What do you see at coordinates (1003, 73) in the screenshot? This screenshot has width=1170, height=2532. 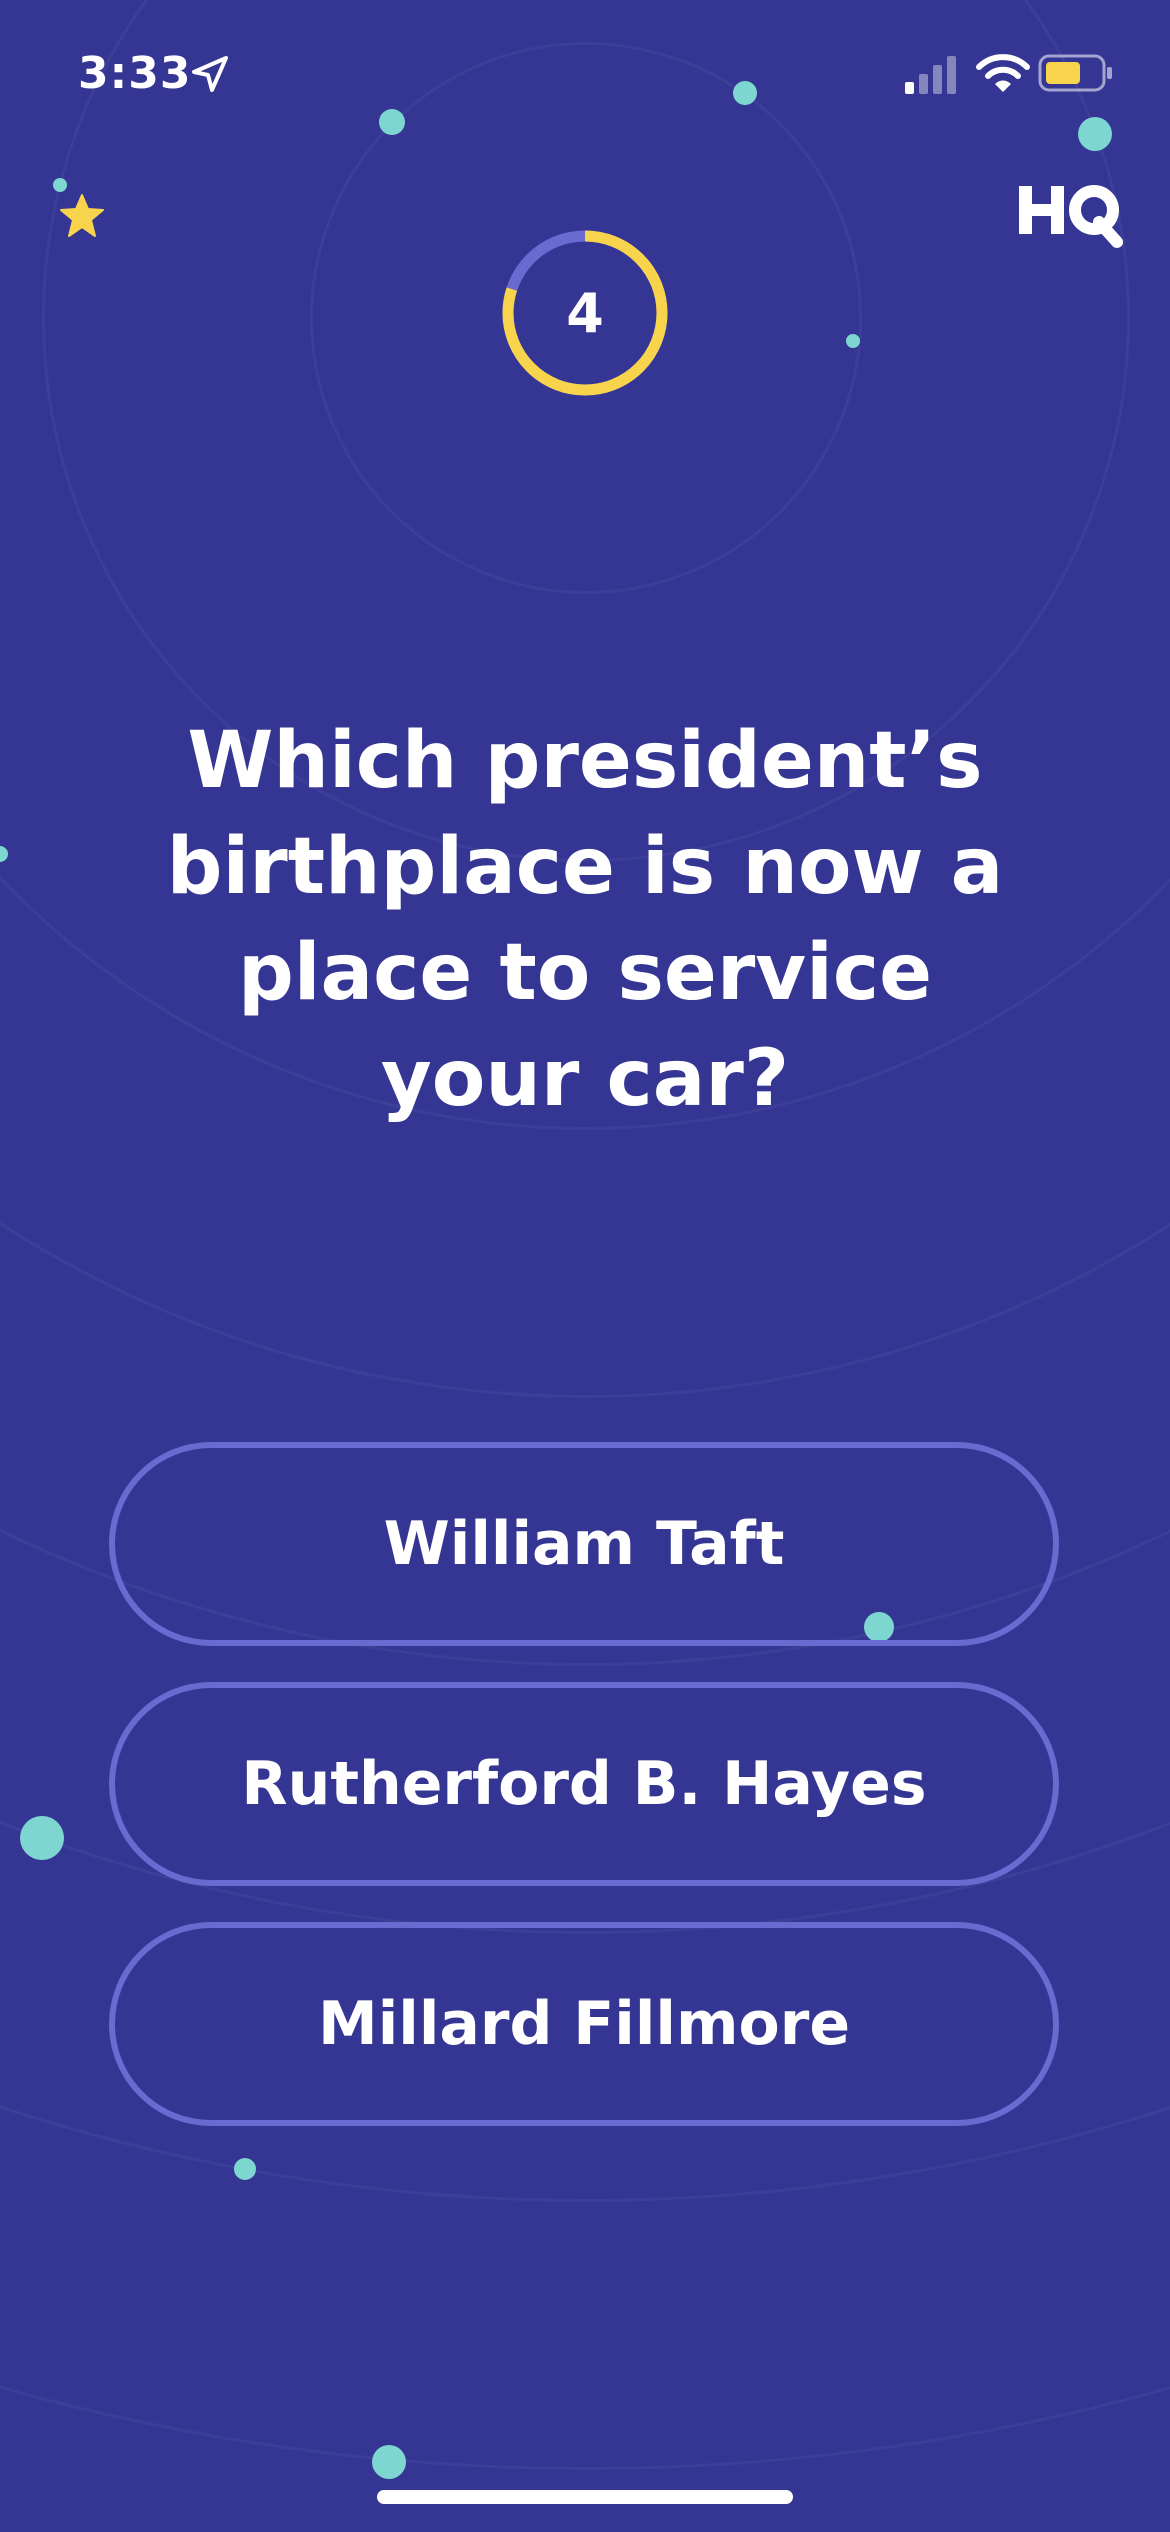 I see `wifi-icon` at bounding box center [1003, 73].